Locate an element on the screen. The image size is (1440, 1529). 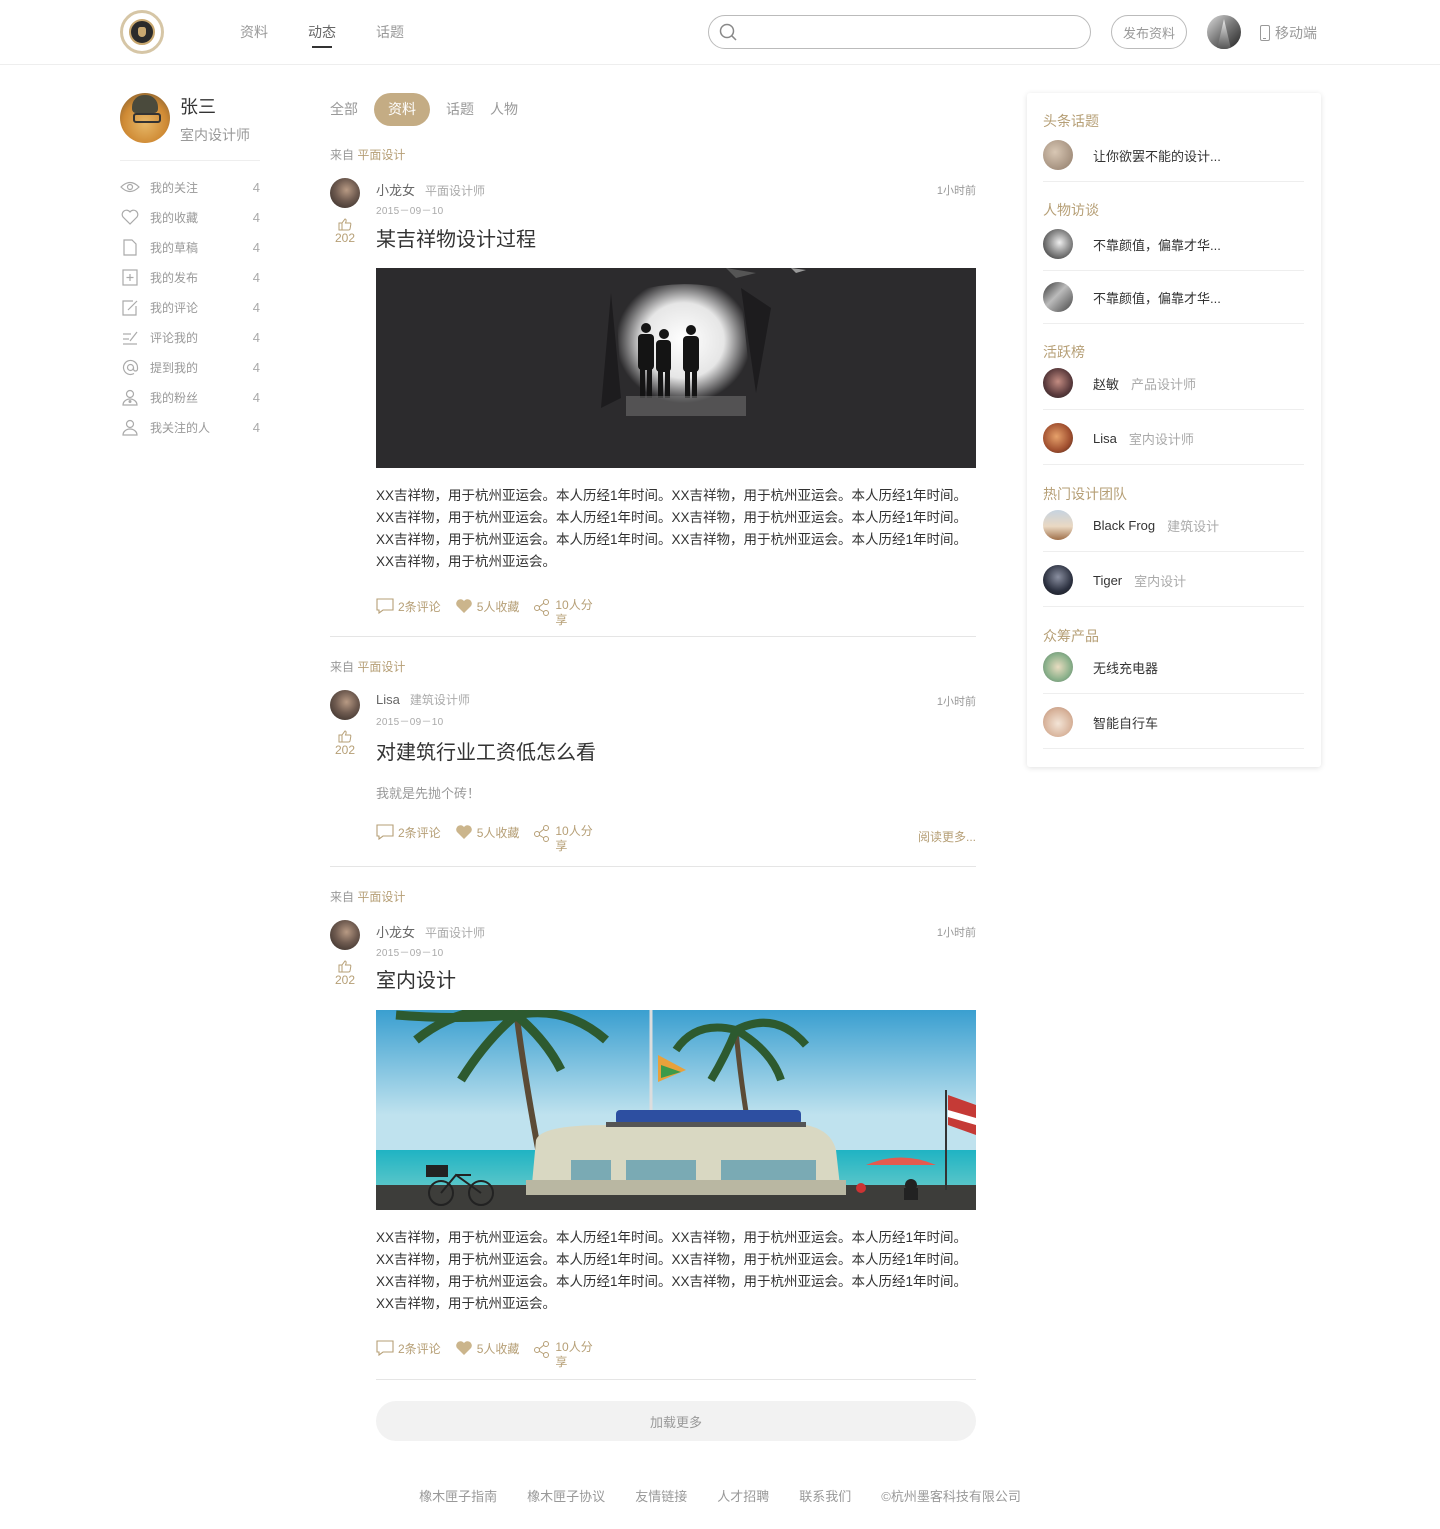
comment-edit-icon is located at coordinates (130, 337).